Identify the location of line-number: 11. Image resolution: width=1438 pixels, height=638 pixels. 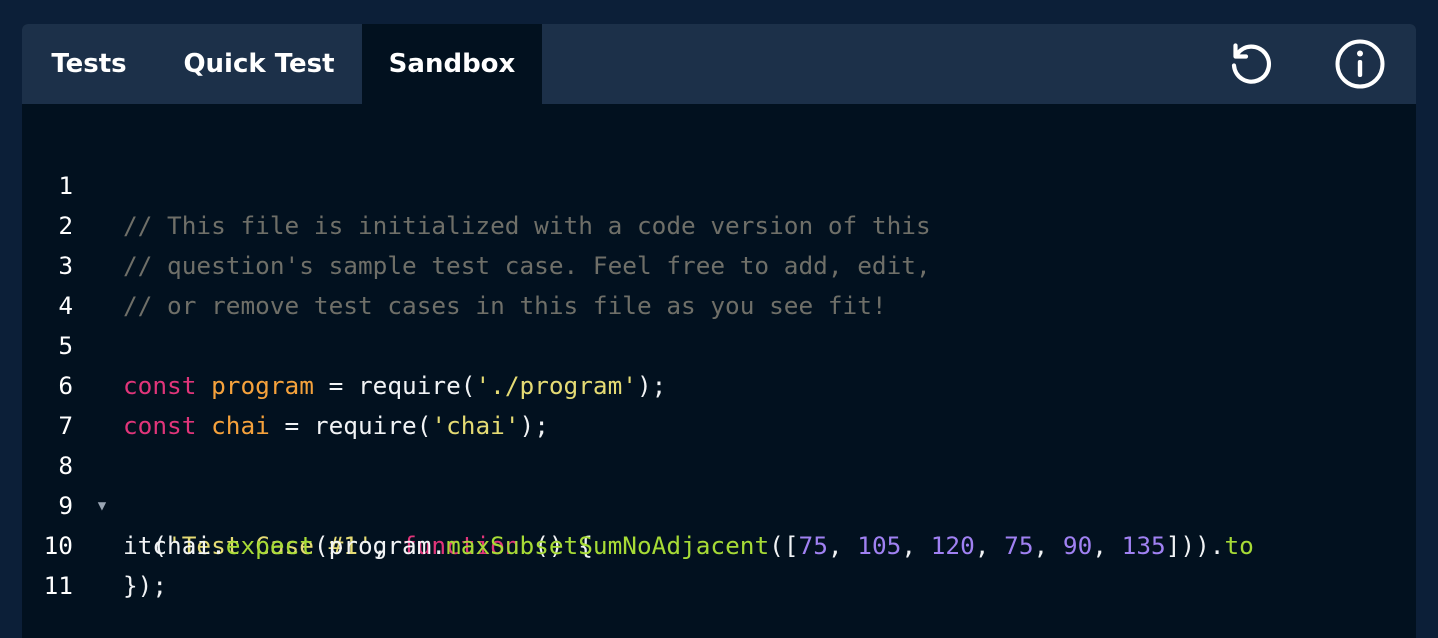
(58, 585).